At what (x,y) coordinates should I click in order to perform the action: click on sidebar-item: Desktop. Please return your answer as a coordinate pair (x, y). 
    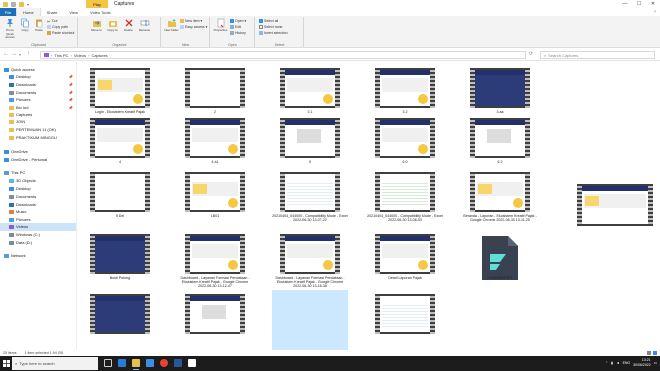
    Looking at the image, I should click on (38, 189).